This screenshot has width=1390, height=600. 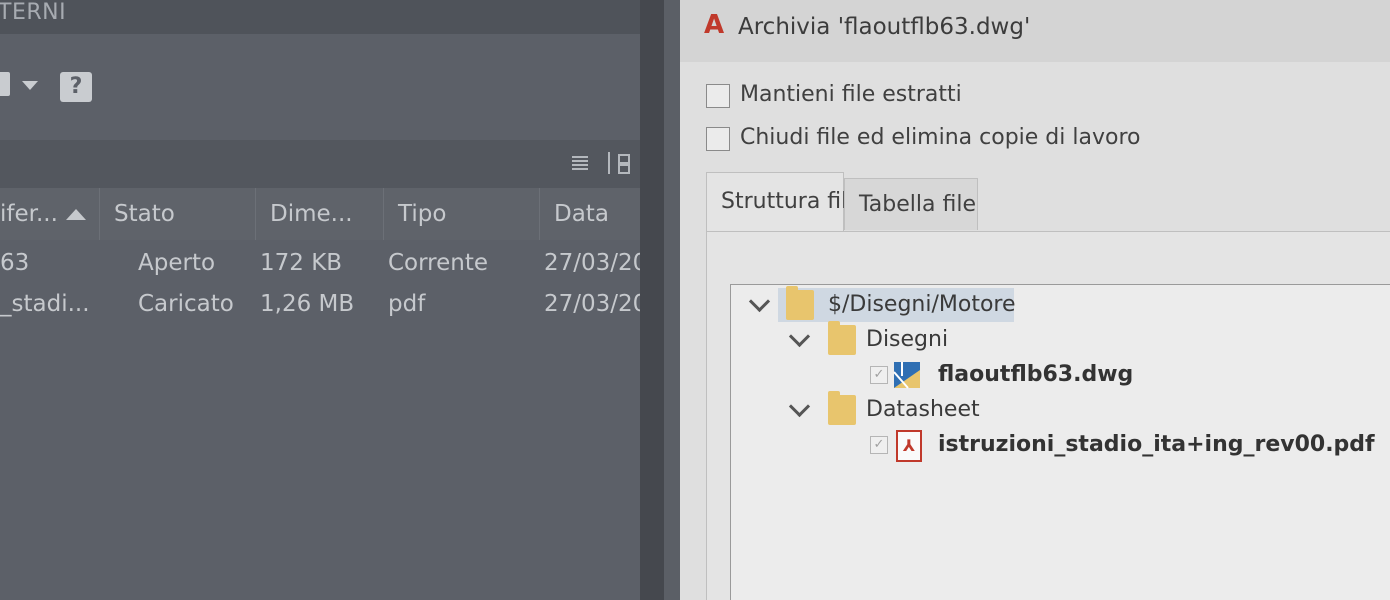 I want to click on column-header-label: Tipo, so click(x=422, y=214).